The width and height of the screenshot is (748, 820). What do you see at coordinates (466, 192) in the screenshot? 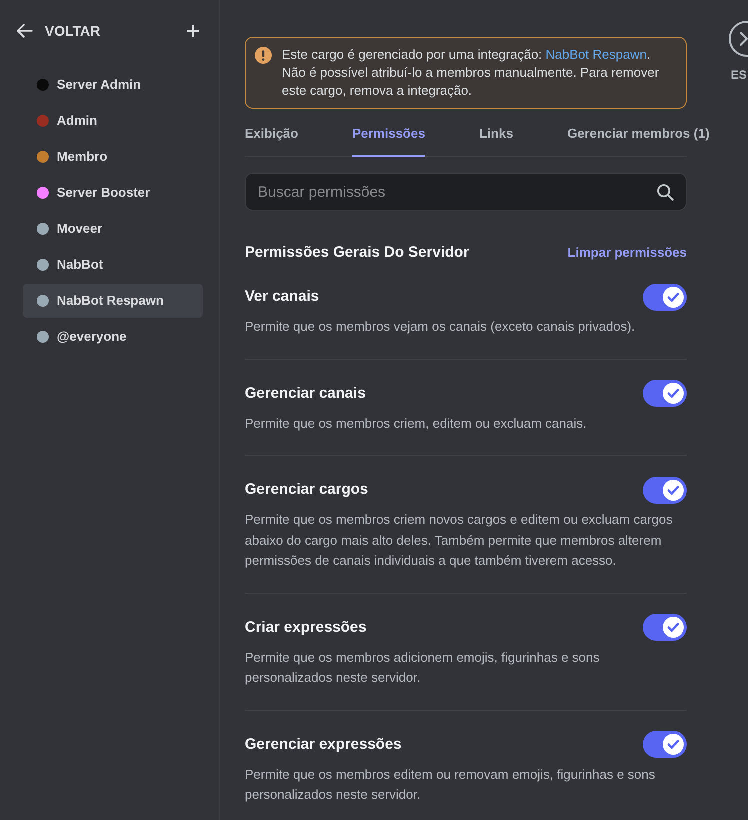
I see `search-field: Buscar permissões` at bounding box center [466, 192].